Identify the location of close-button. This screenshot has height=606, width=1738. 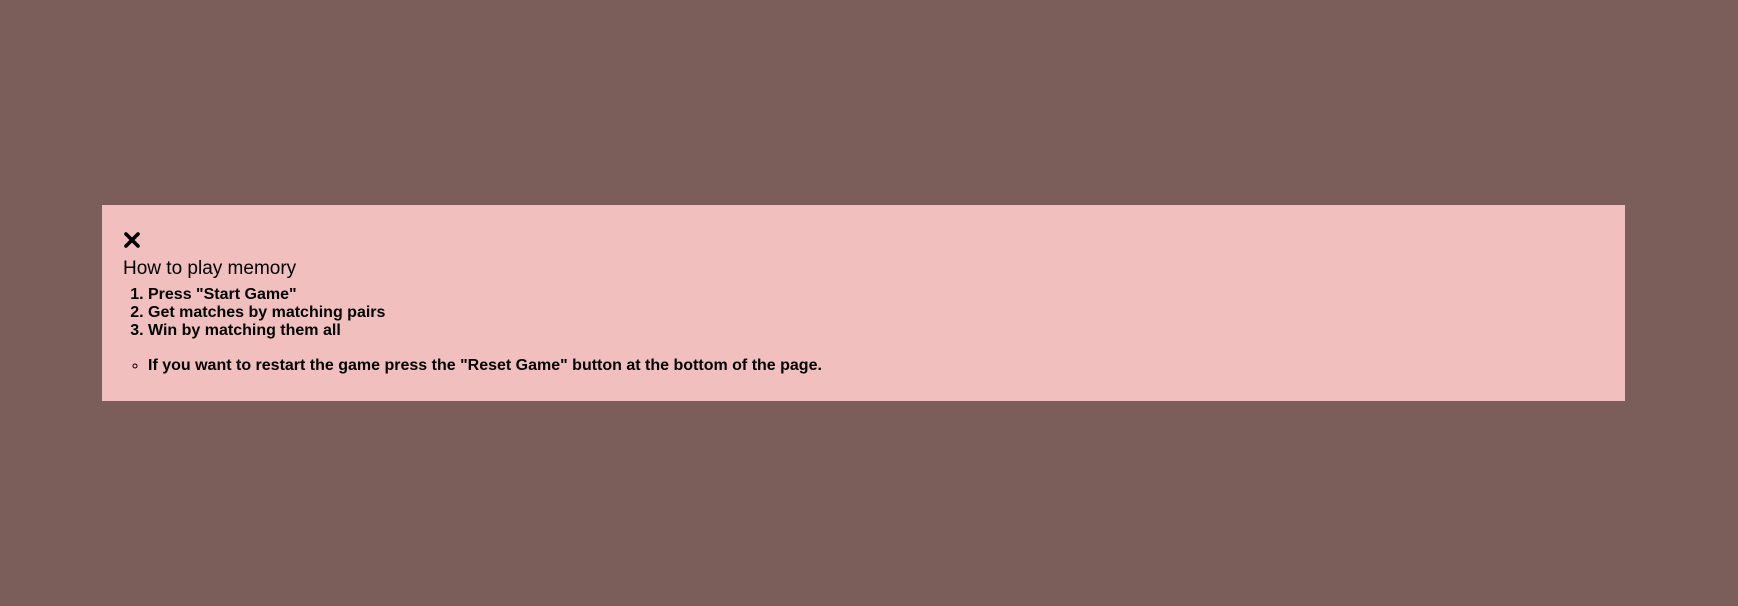
(132, 240).